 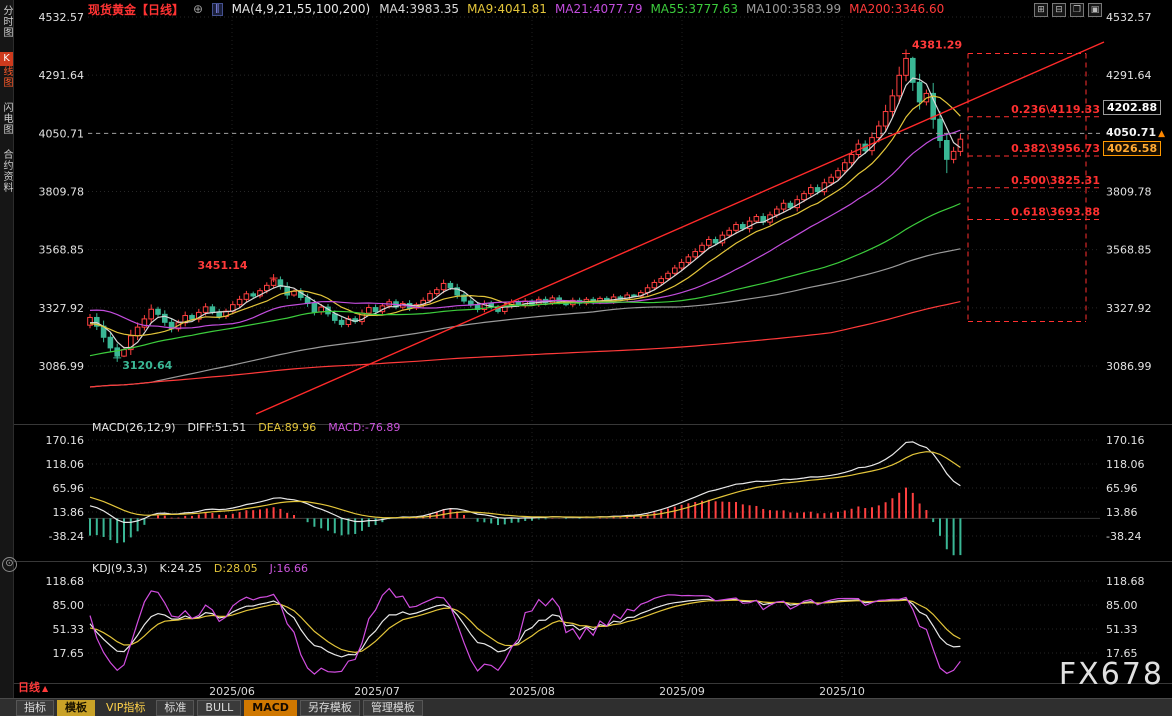 I want to click on period-label: 日线, so click(x=29, y=687).